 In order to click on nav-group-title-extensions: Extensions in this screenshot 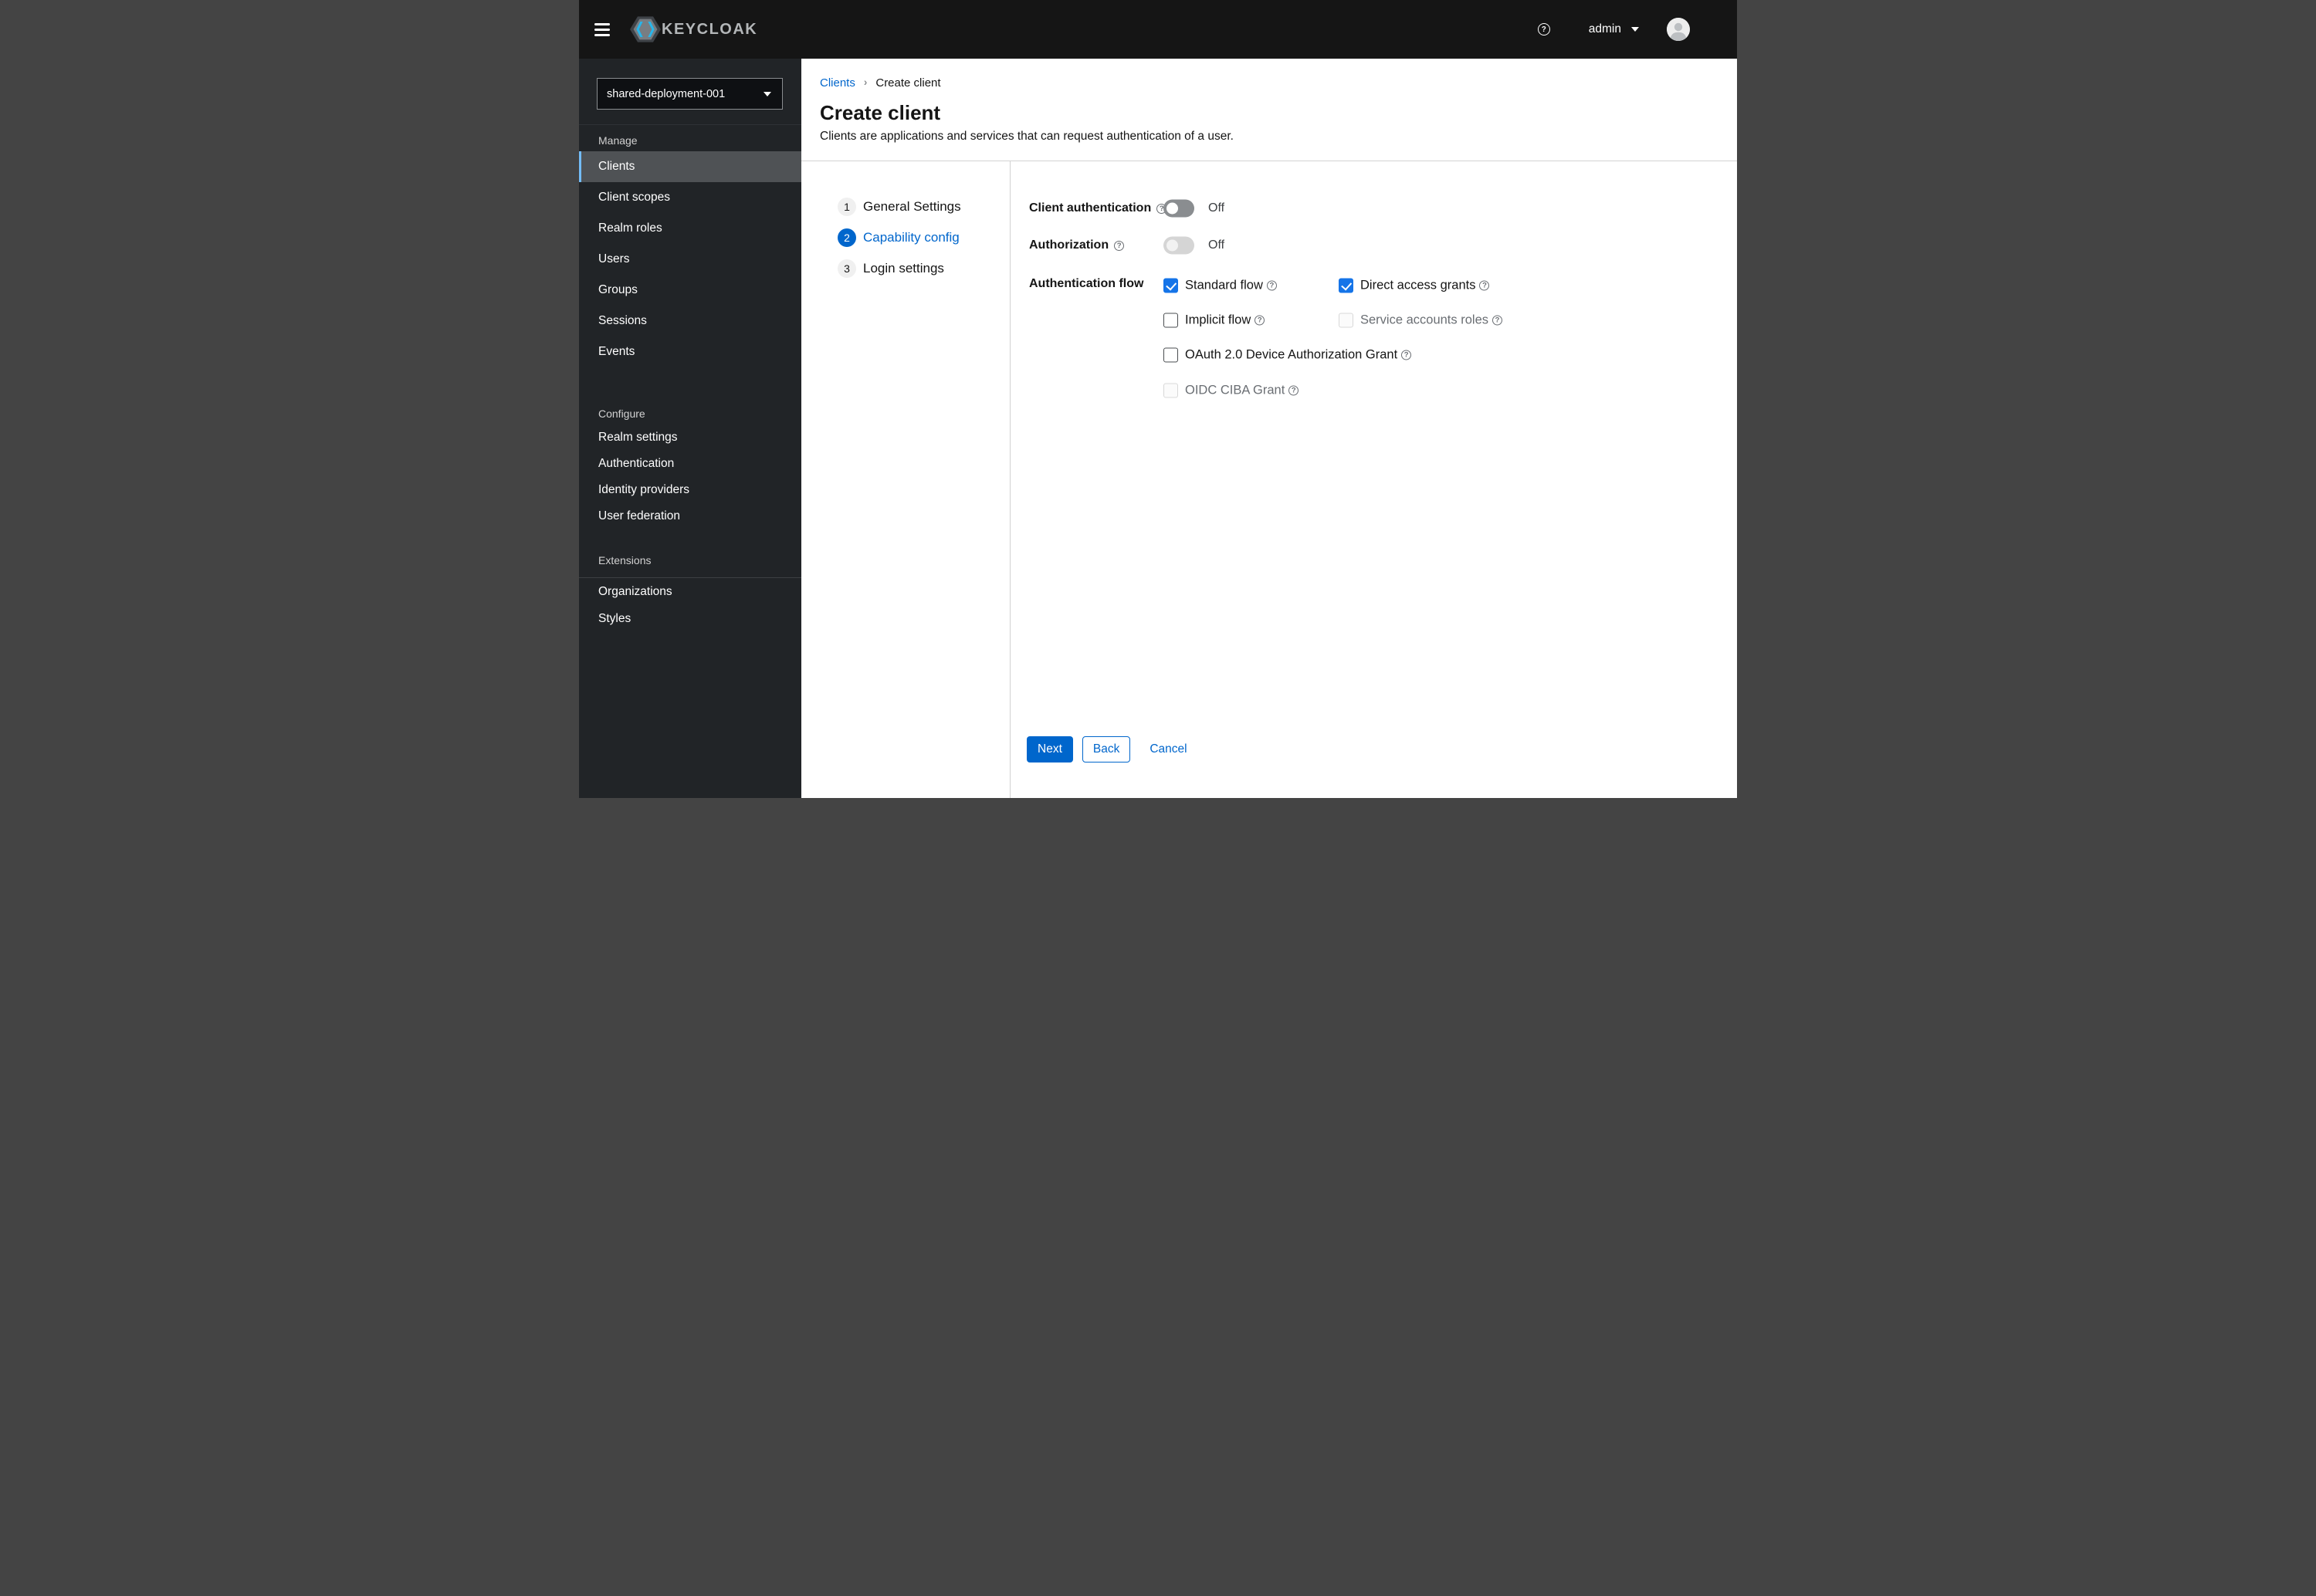, I will do `click(625, 560)`.